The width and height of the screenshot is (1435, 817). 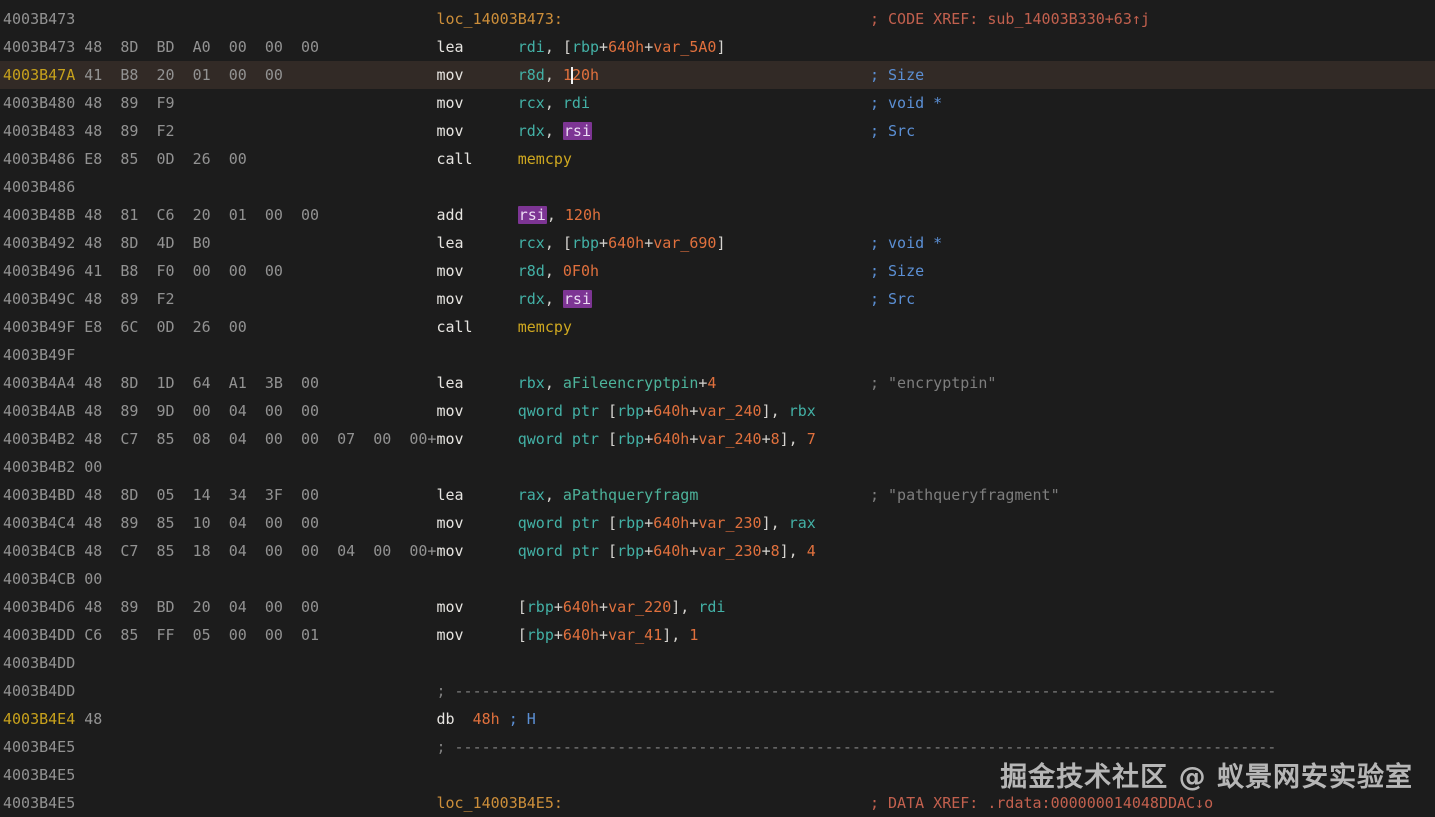 I want to click on mnemonic: add, so click(x=450, y=215).